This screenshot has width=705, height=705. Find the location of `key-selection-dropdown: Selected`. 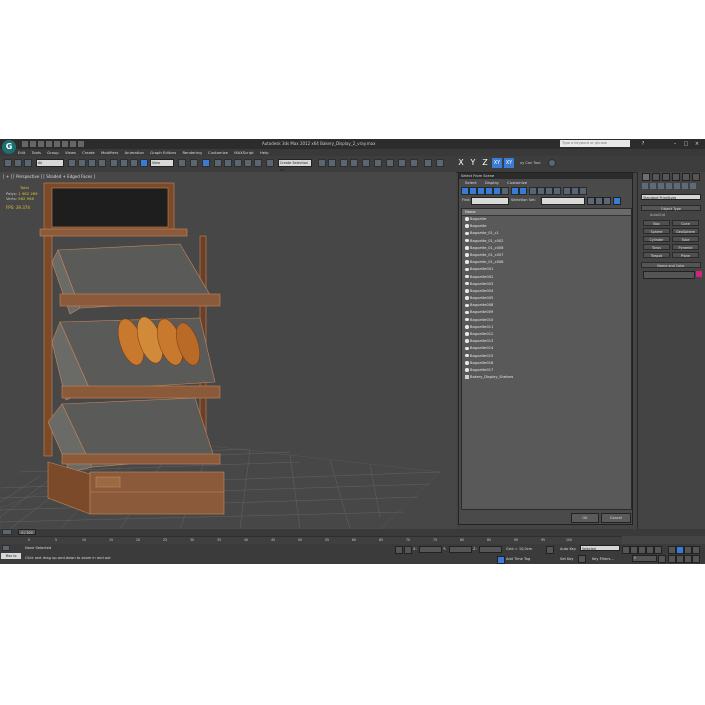

key-selection-dropdown: Selected is located at coordinates (600, 548).